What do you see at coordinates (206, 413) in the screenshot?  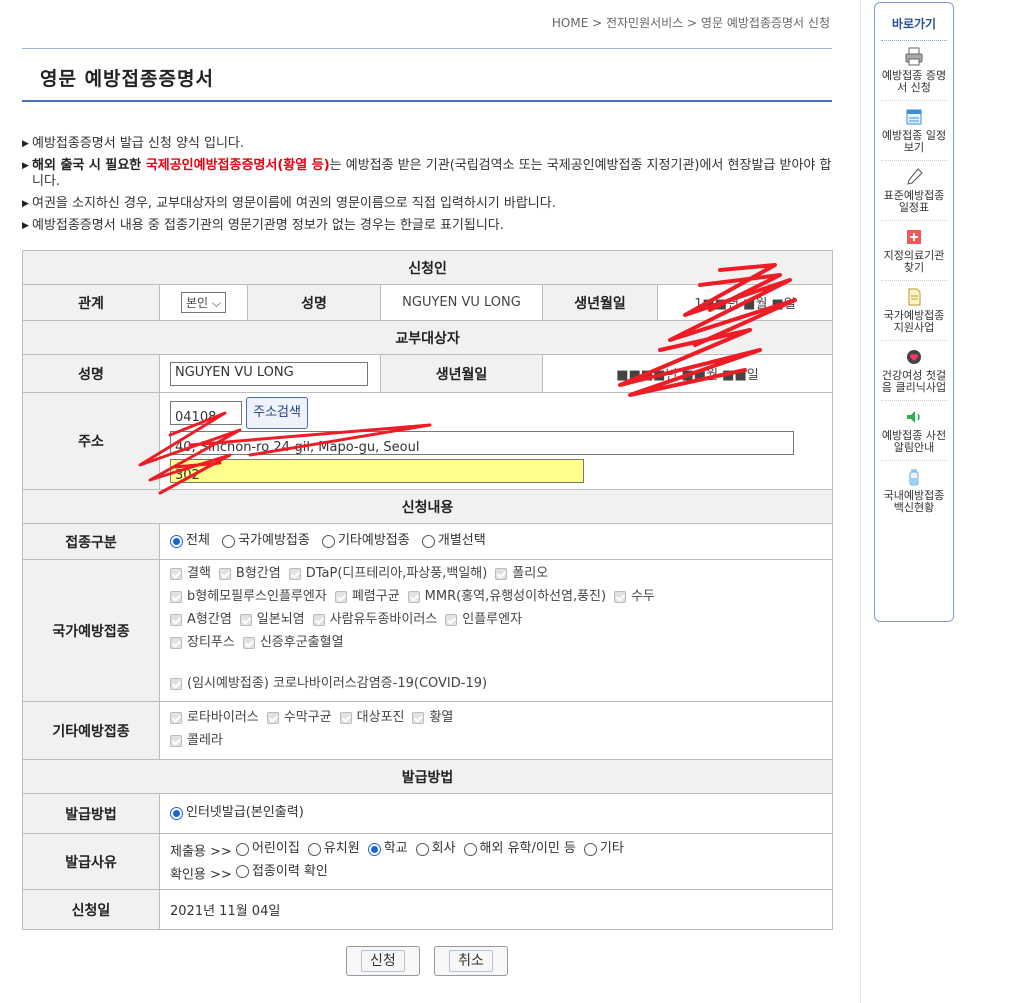 I see `postcode-input: 04108` at bounding box center [206, 413].